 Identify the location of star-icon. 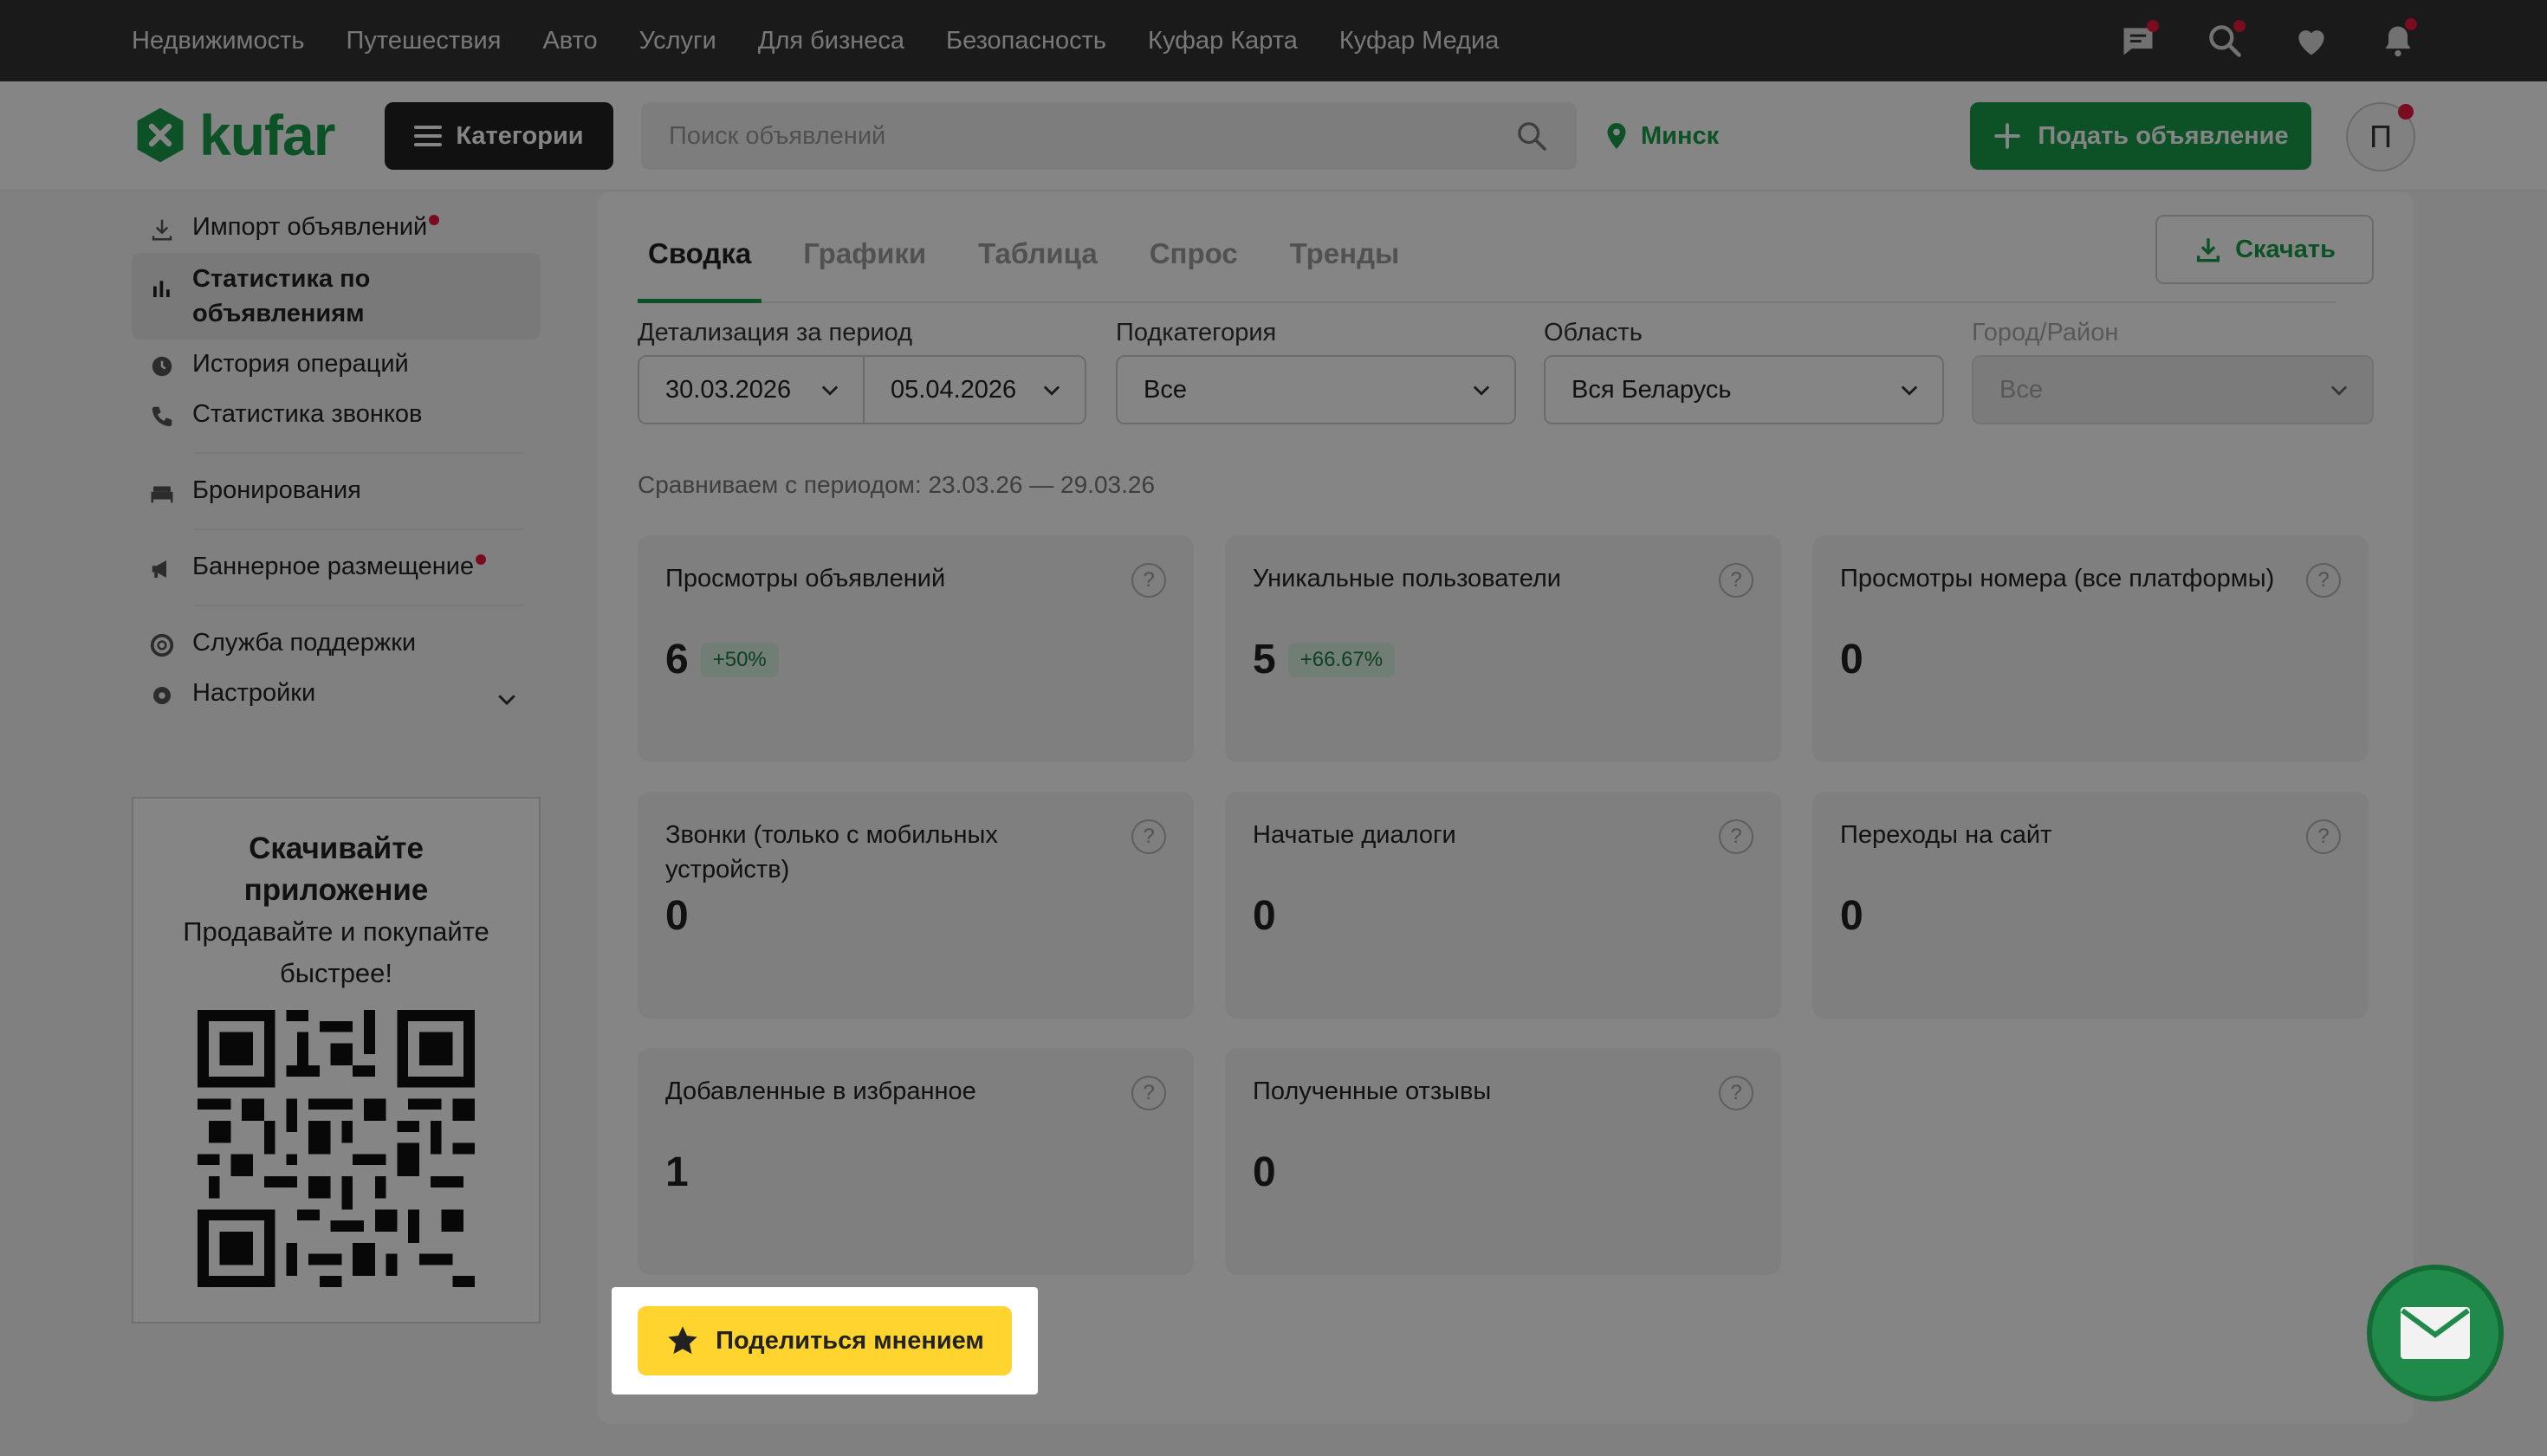
(682, 1340).